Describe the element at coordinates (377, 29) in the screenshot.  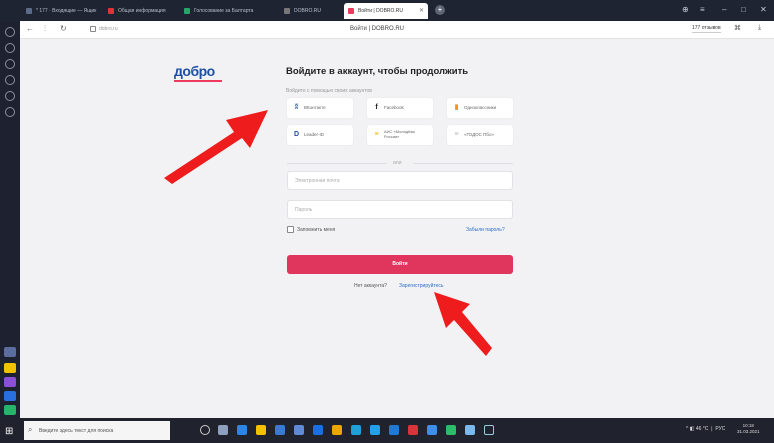
I see `page-title: Войти | DOBRO.RU` at that location.